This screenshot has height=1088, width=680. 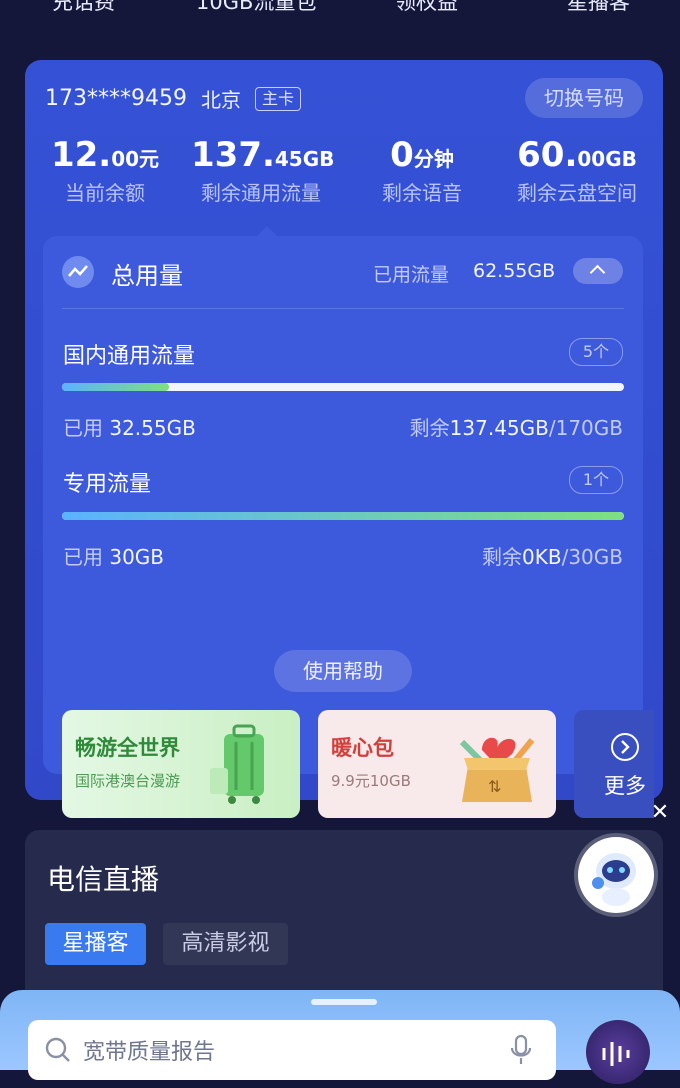 What do you see at coordinates (105, 170) in the screenshot?
I see `stat-balance: 12.00元 当前余额` at bounding box center [105, 170].